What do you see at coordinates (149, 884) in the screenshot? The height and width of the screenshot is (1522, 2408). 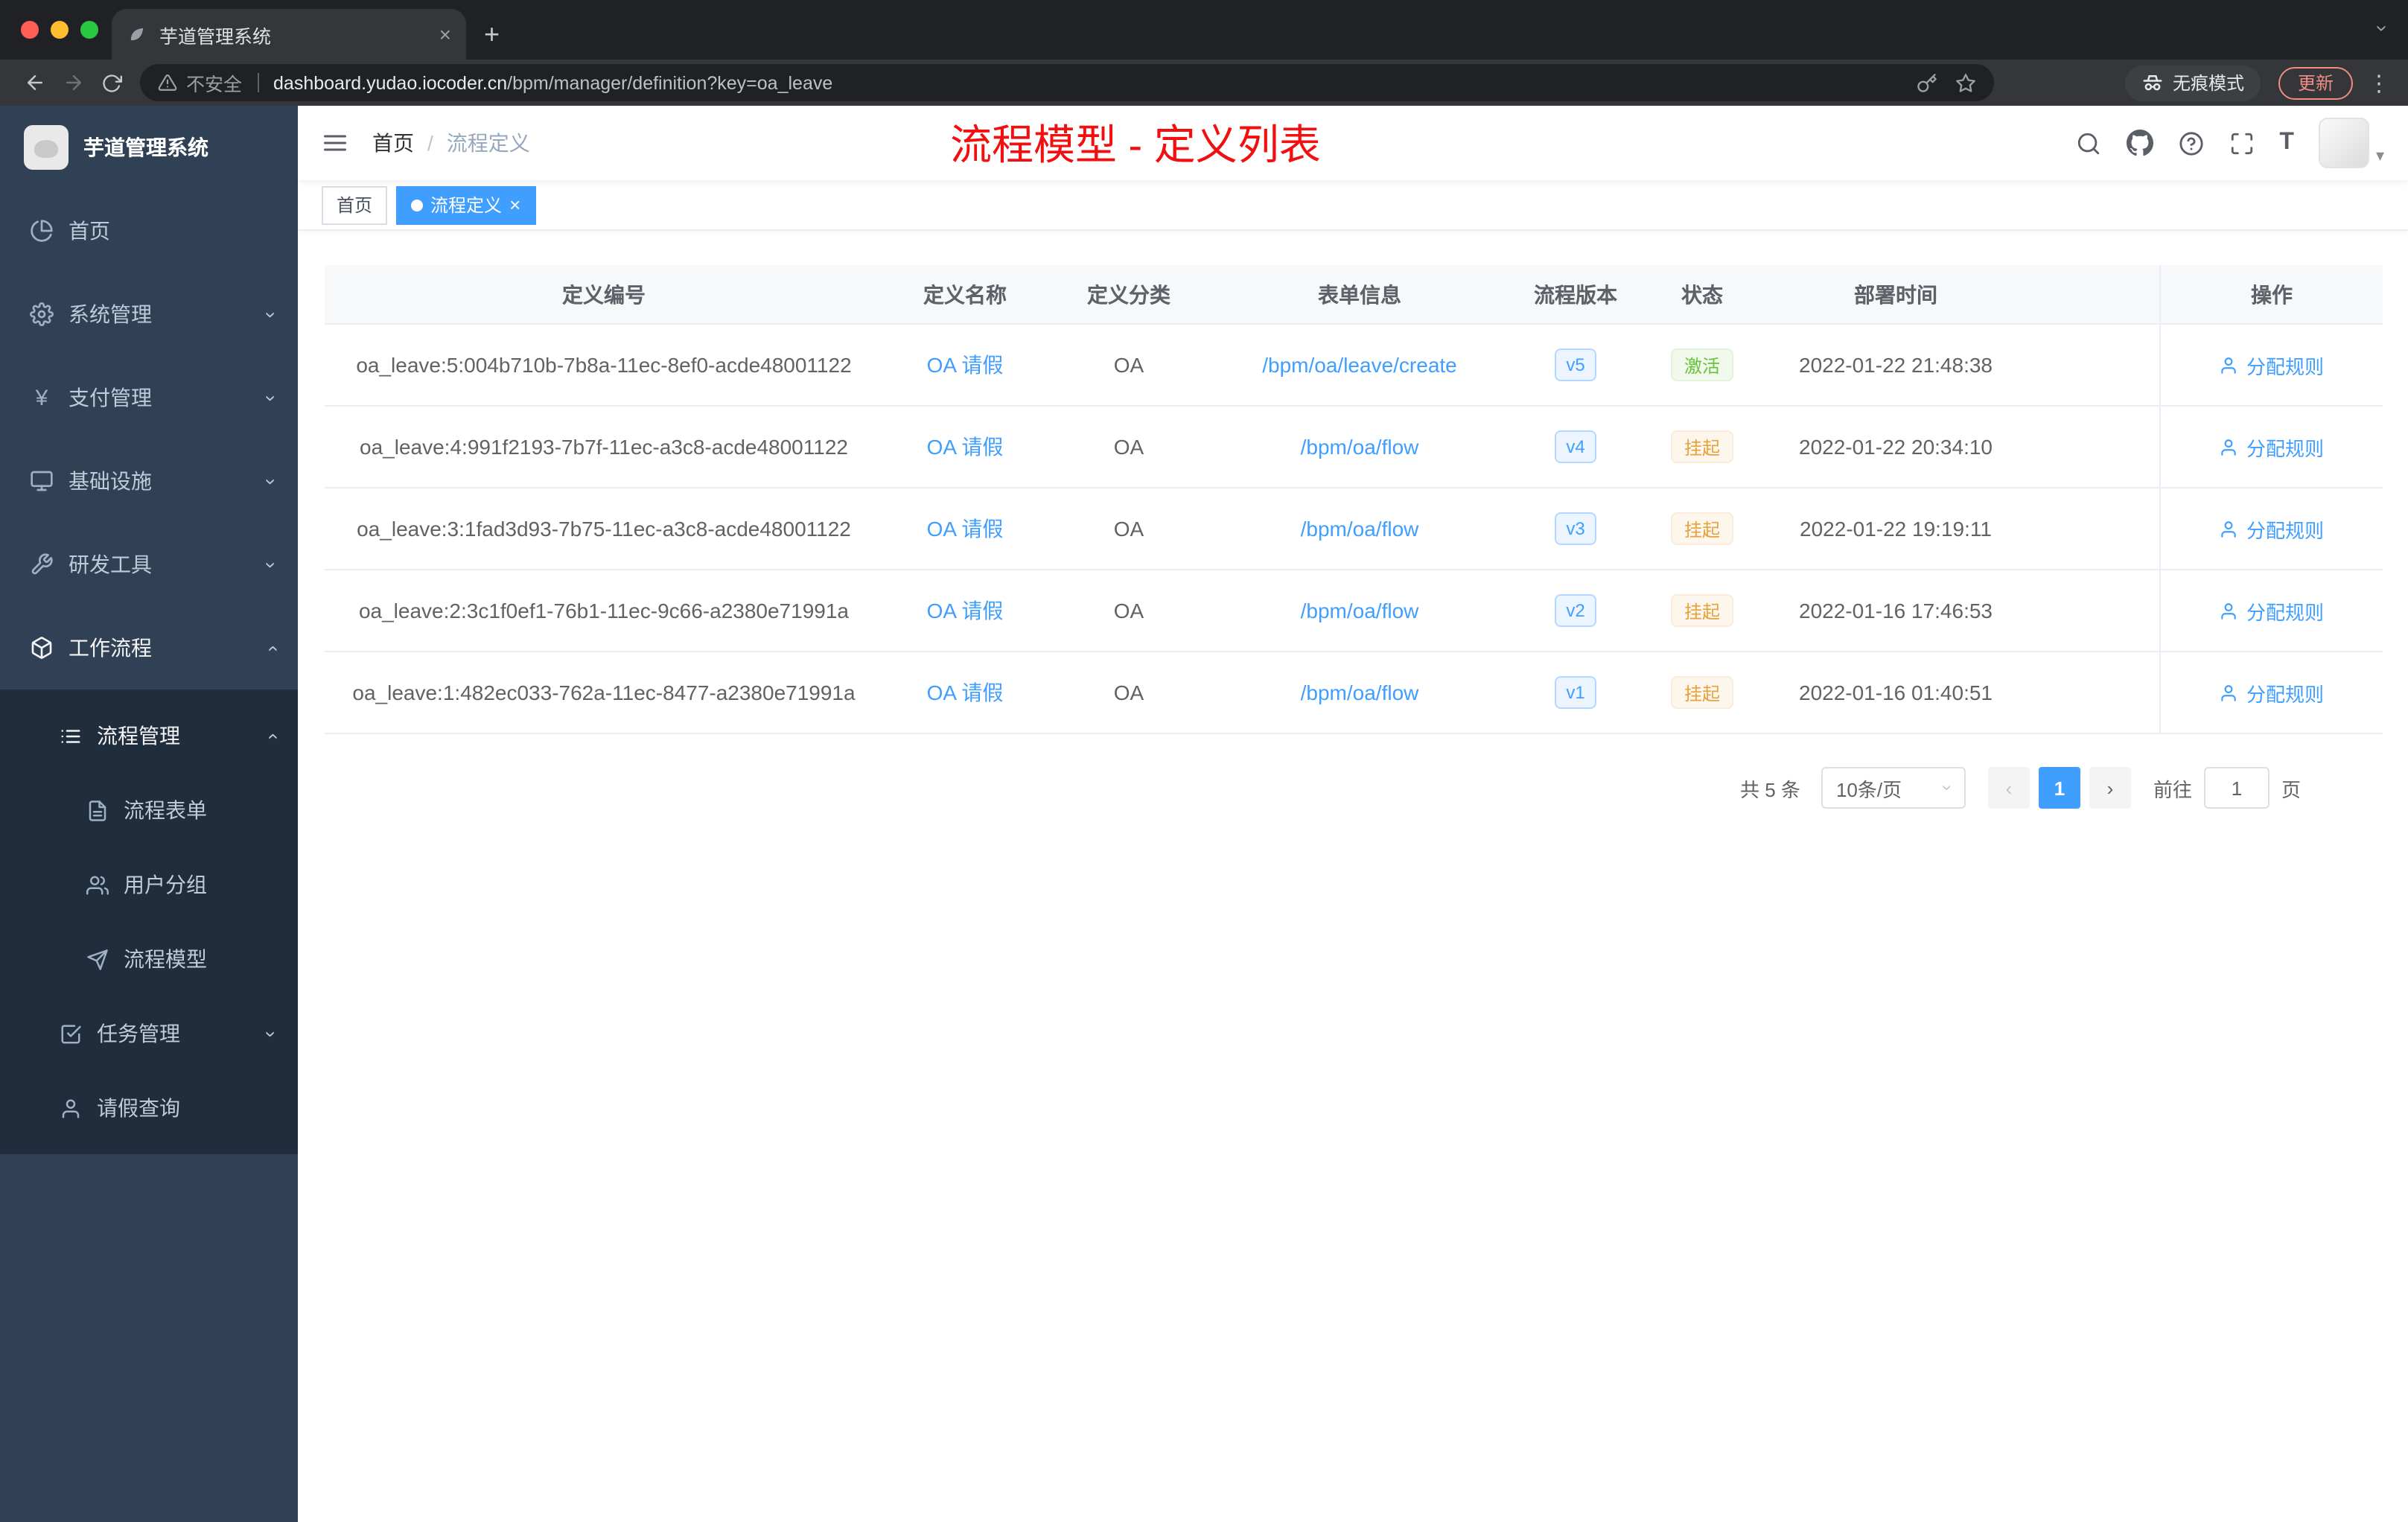 I see `sidebar-item-user-group: 用户分组` at bounding box center [149, 884].